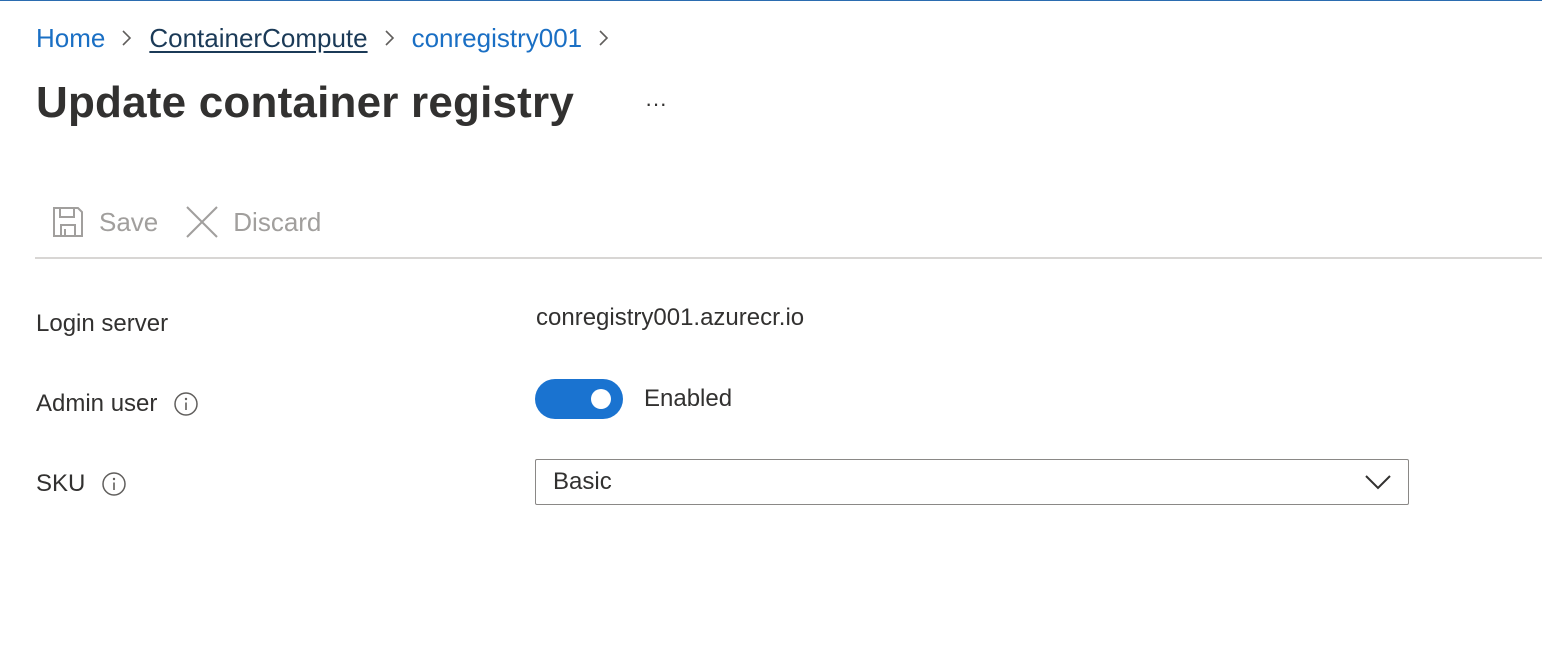 Image resolution: width=1542 pixels, height=662 pixels. I want to click on login-server-label: Login server, so click(102, 324).